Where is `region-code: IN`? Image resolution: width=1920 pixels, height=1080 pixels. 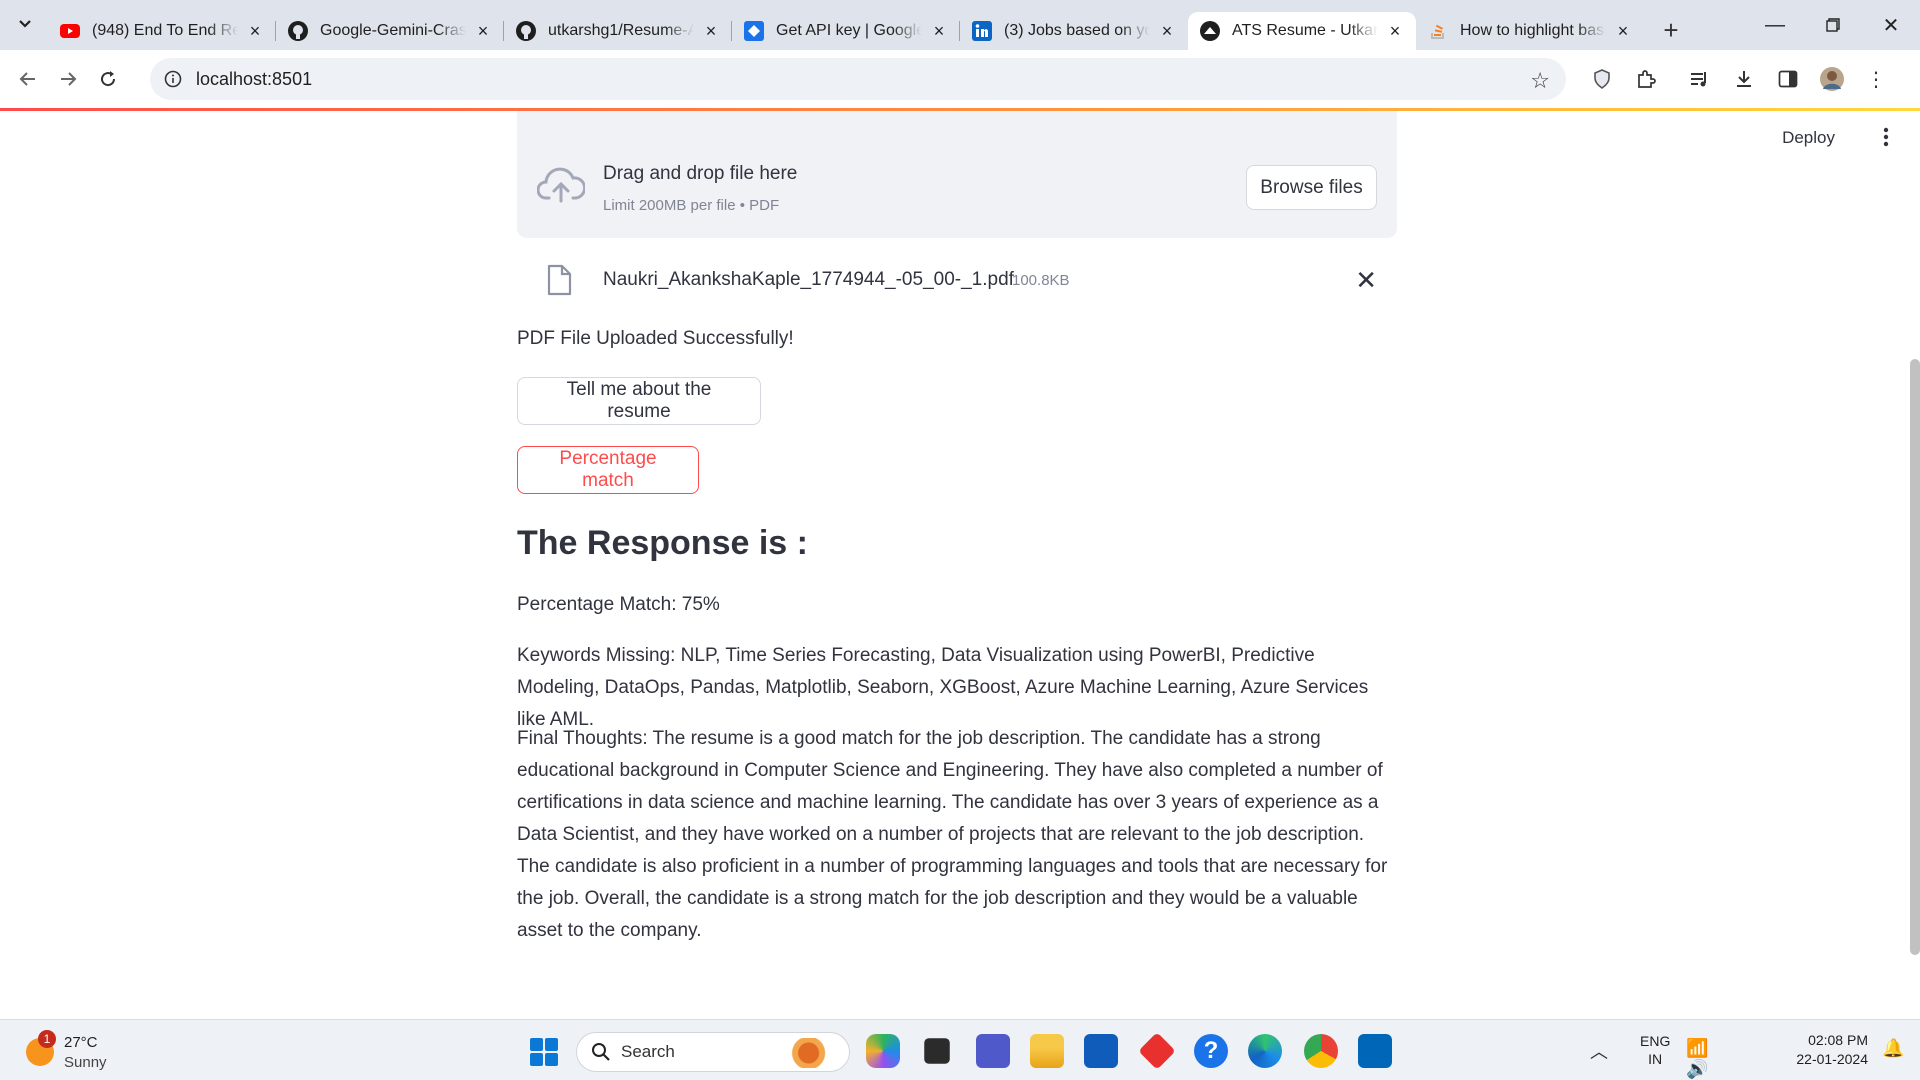
region-code: IN is located at coordinates (1655, 1059).